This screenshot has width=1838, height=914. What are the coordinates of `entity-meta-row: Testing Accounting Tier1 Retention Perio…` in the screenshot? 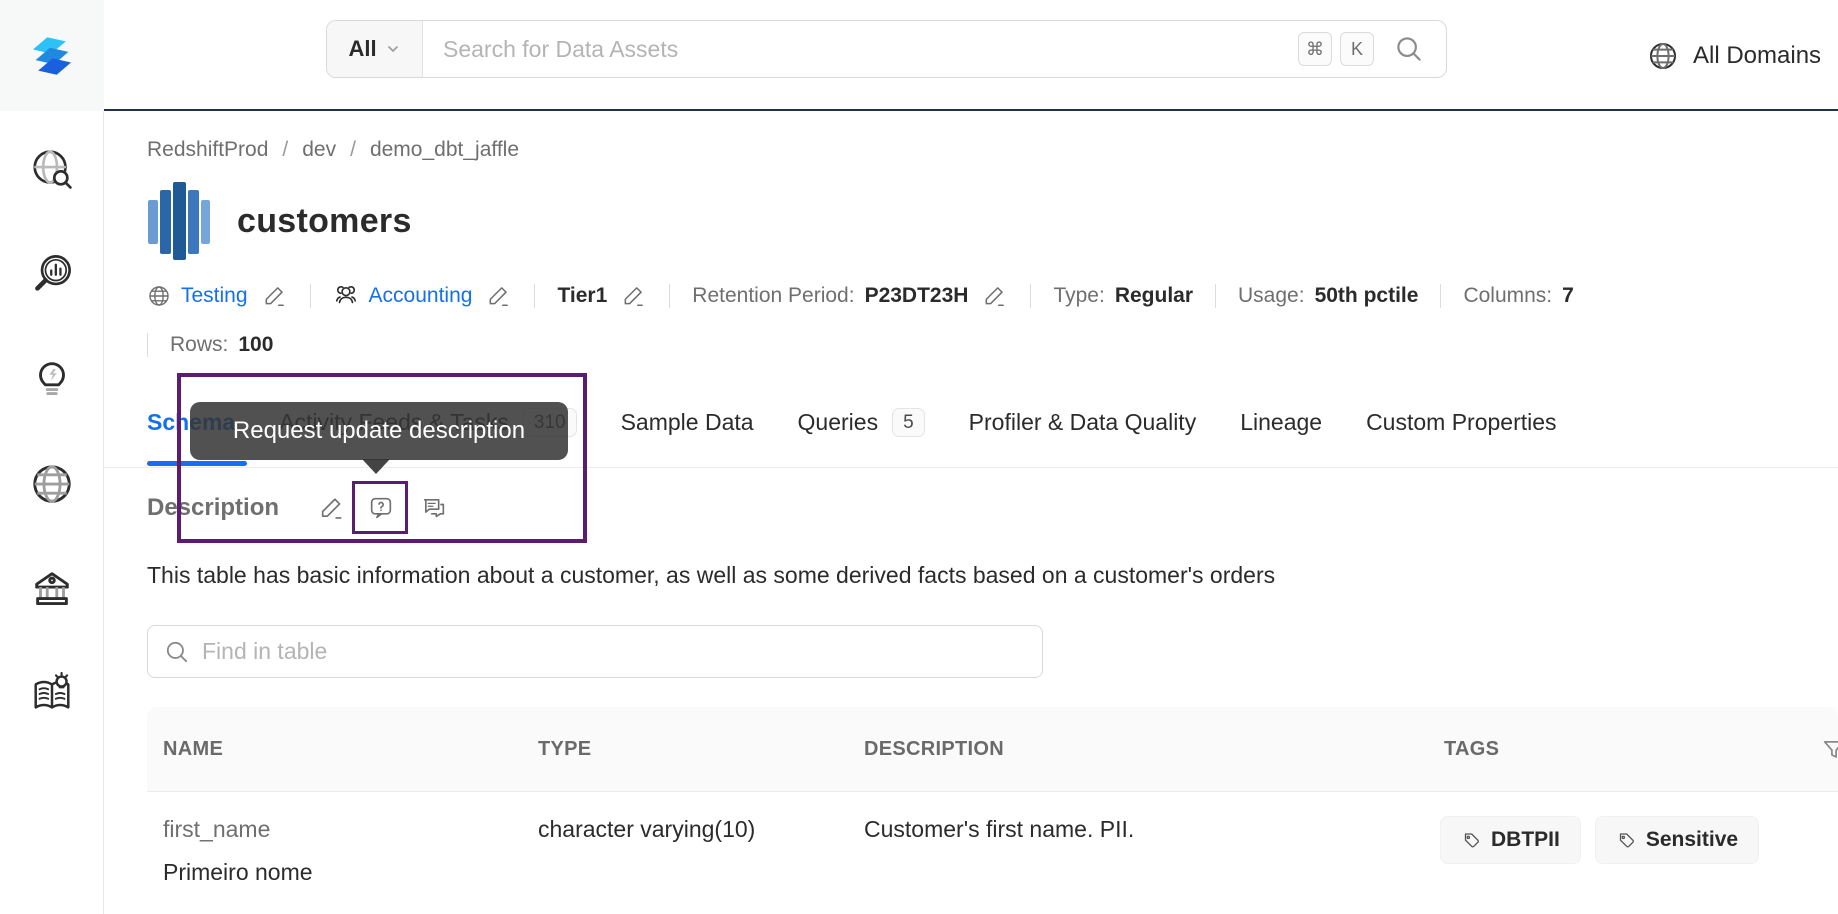 It's located at (860, 296).